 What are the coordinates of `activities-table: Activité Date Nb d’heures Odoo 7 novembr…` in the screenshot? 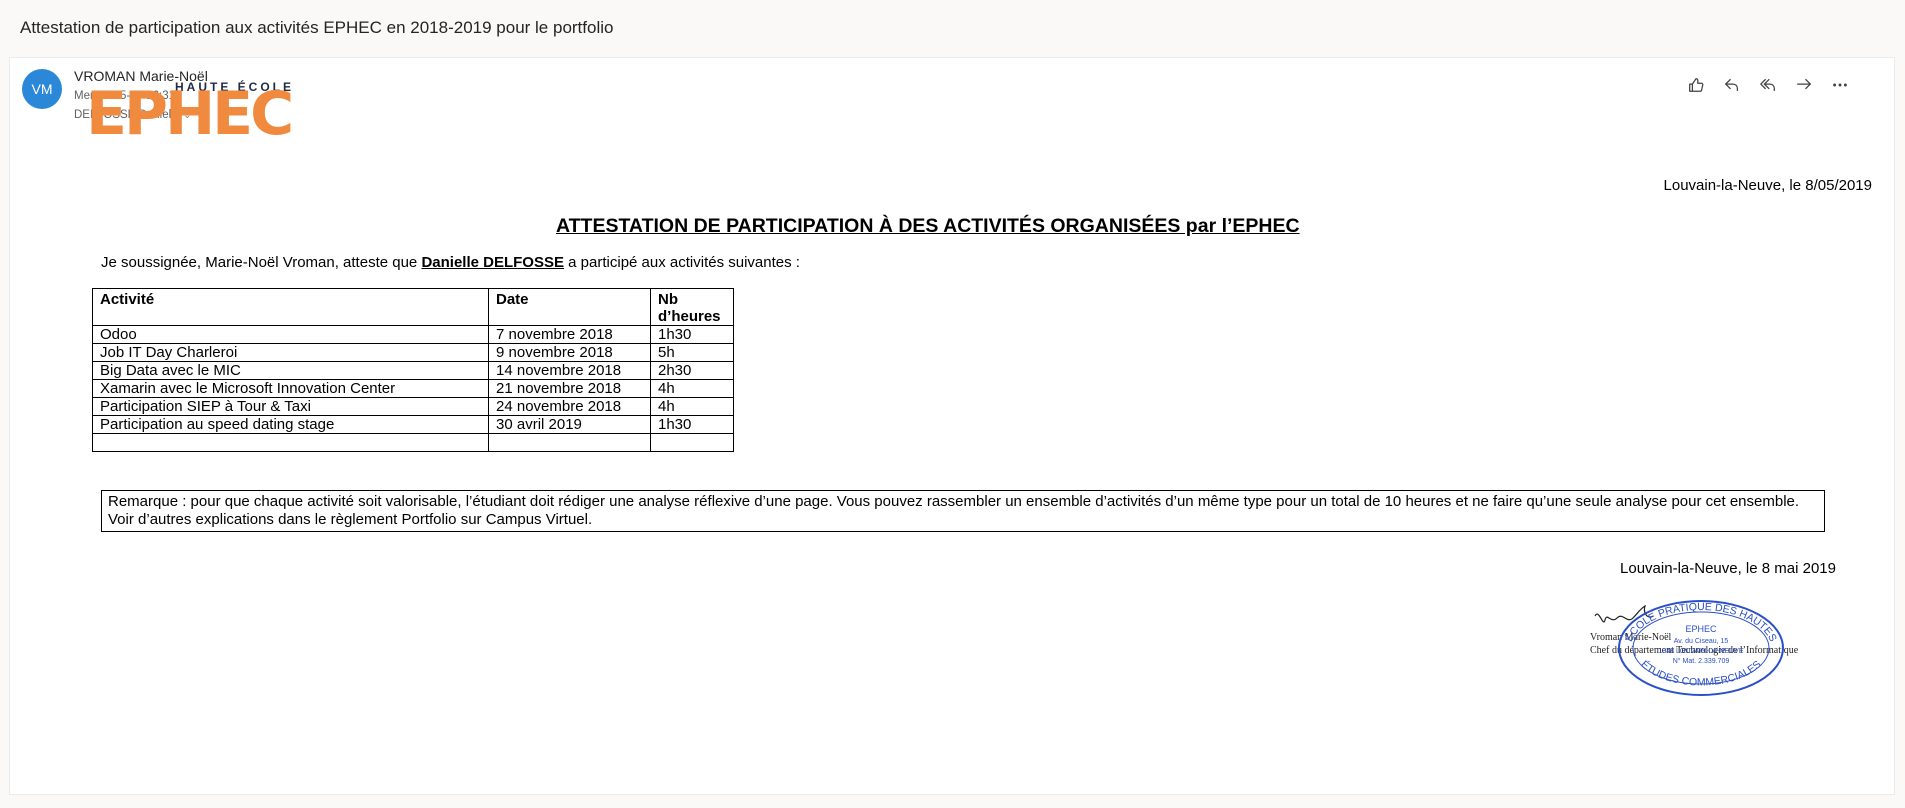 It's located at (413, 370).